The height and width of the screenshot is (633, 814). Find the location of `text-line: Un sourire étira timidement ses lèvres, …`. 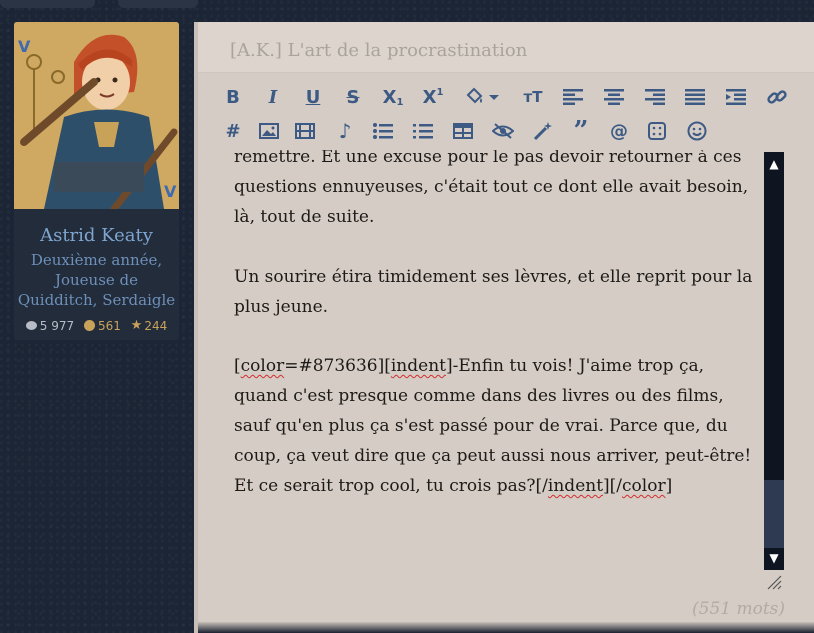

text-line: Un sourire étira timidement ses lèvres, … is located at coordinates (493, 277).